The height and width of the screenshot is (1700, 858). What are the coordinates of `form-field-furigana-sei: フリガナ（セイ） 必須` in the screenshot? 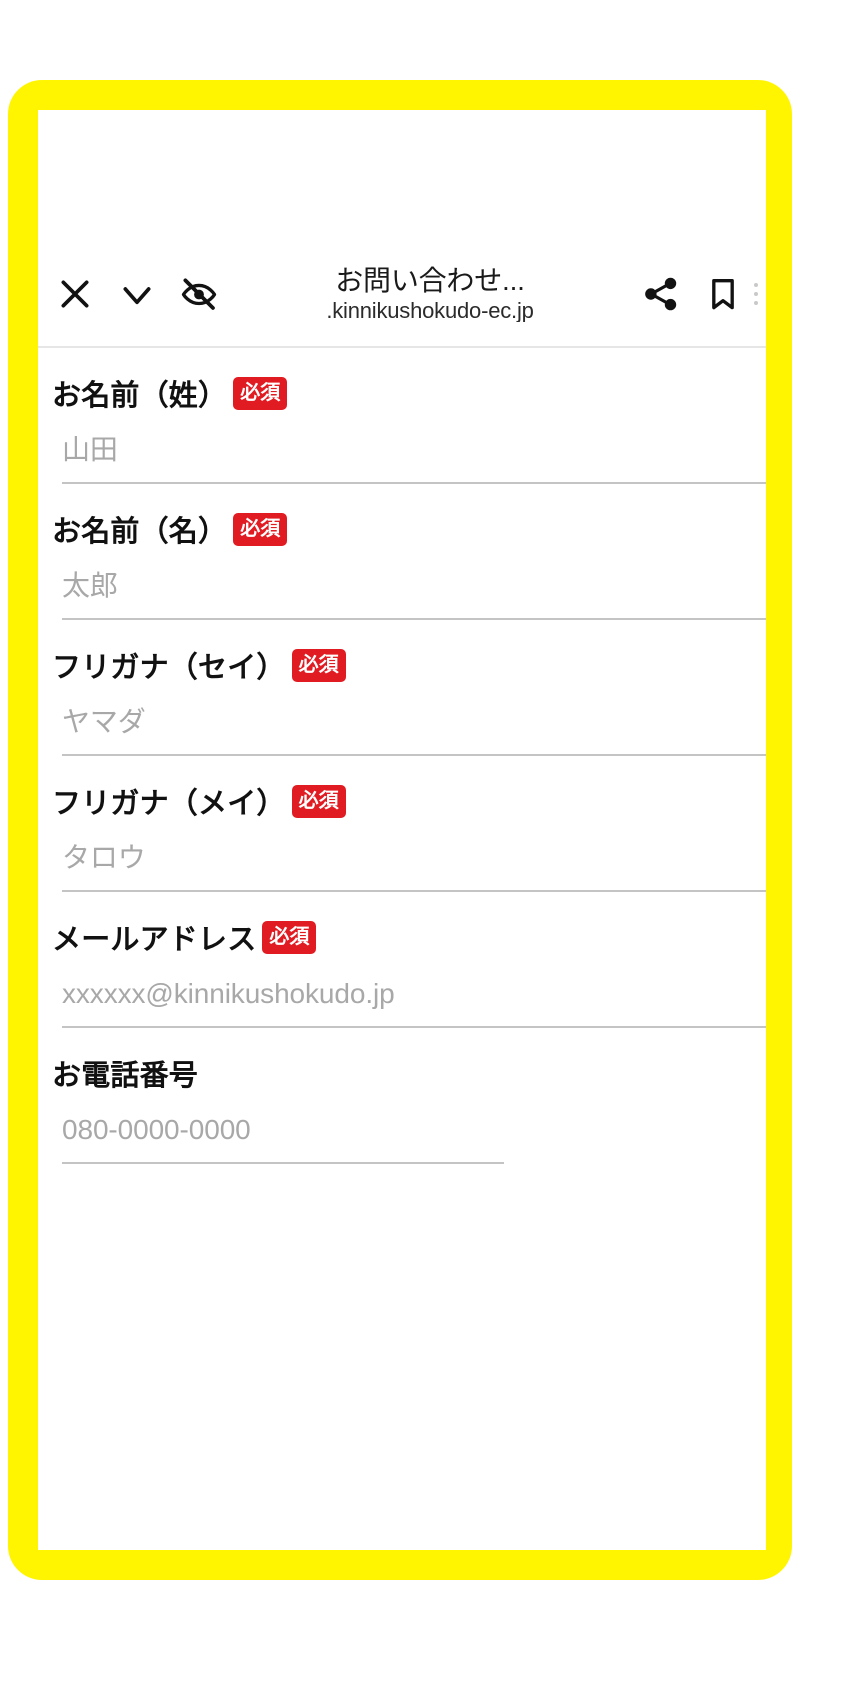 It's located at (407, 688).